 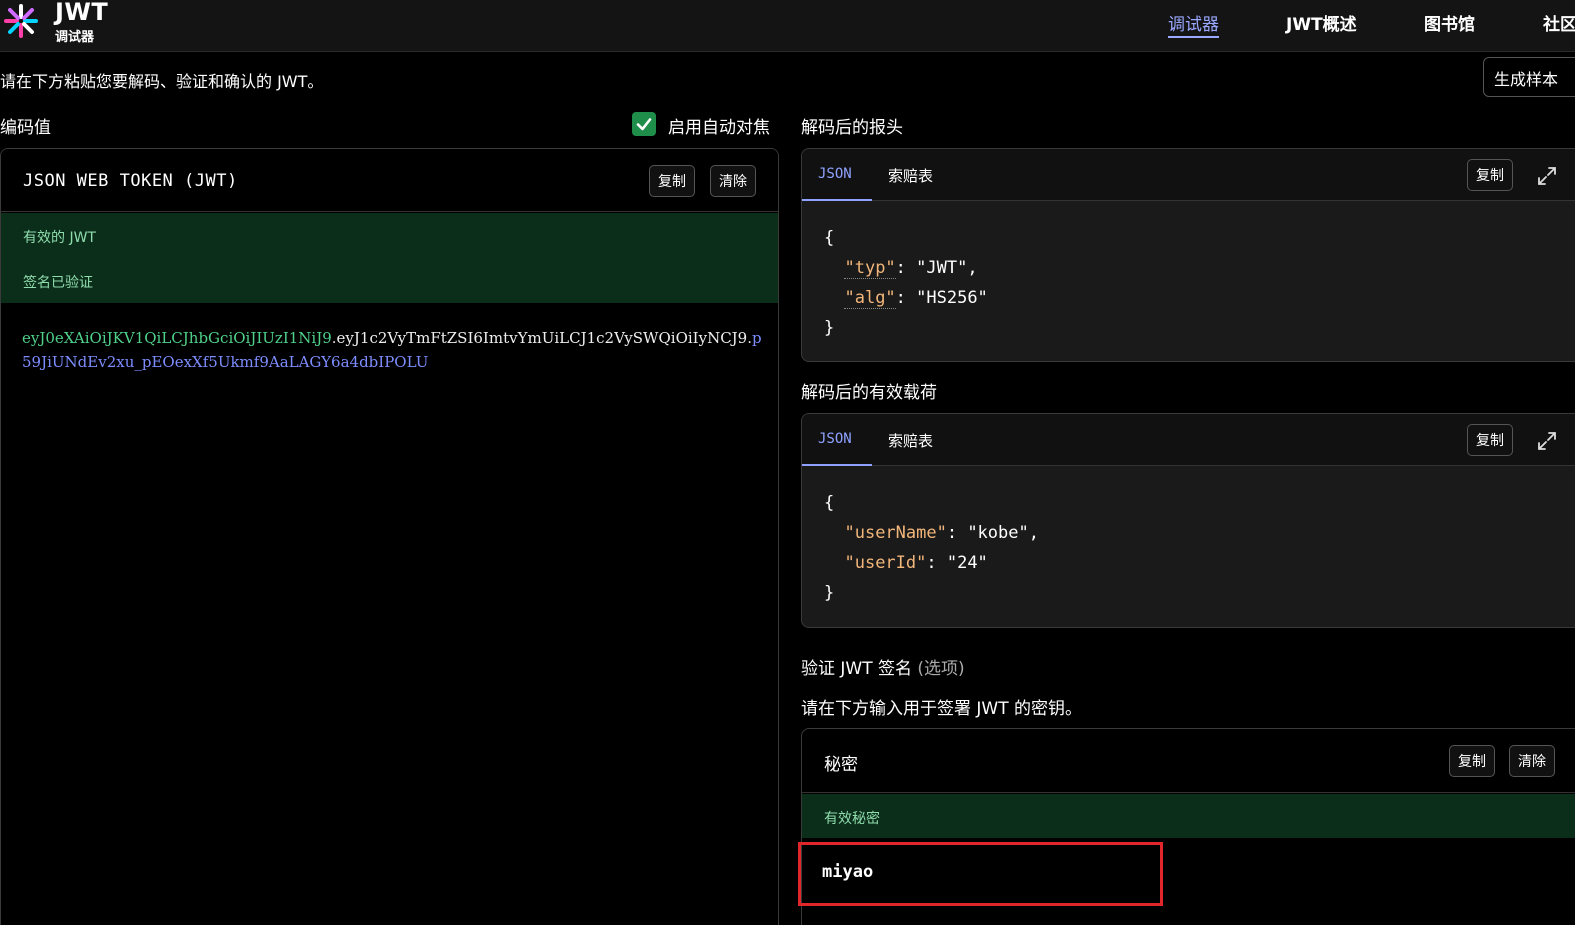 What do you see at coordinates (870, 268) in the screenshot?
I see `json-key-typ: "typ"` at bounding box center [870, 268].